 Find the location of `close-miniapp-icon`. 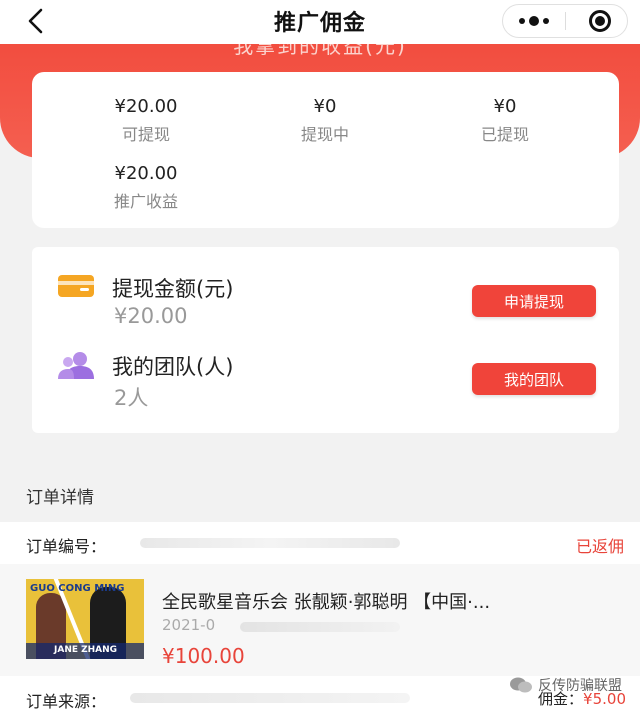

close-miniapp-icon is located at coordinates (600, 21).